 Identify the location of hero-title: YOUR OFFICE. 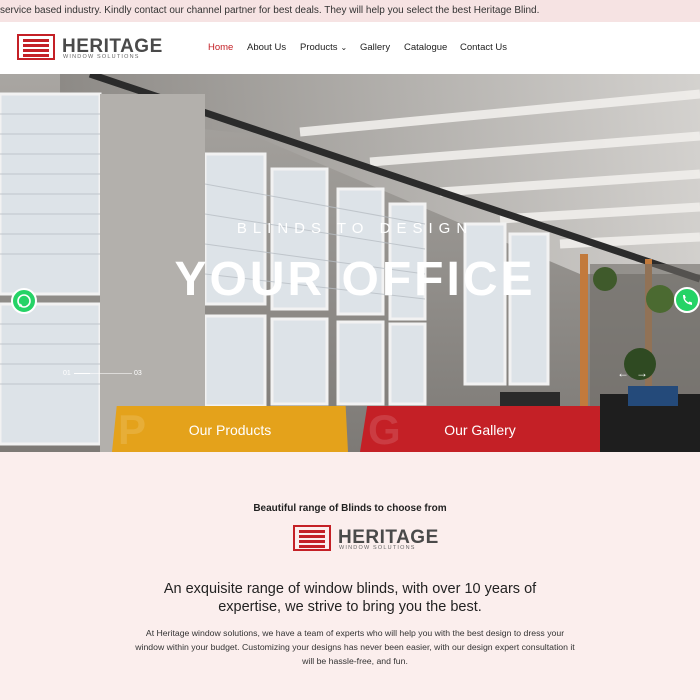
(355, 279).